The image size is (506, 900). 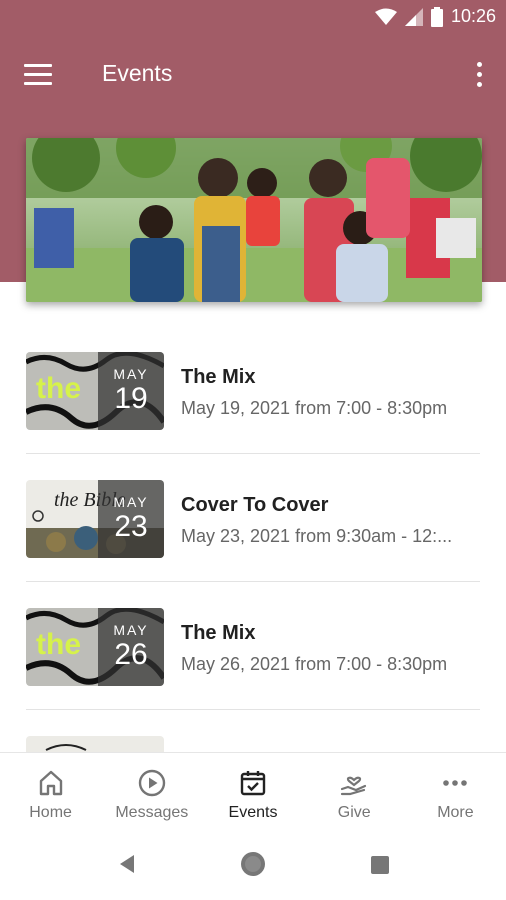 I want to click on date-day: 23, so click(x=131, y=526).